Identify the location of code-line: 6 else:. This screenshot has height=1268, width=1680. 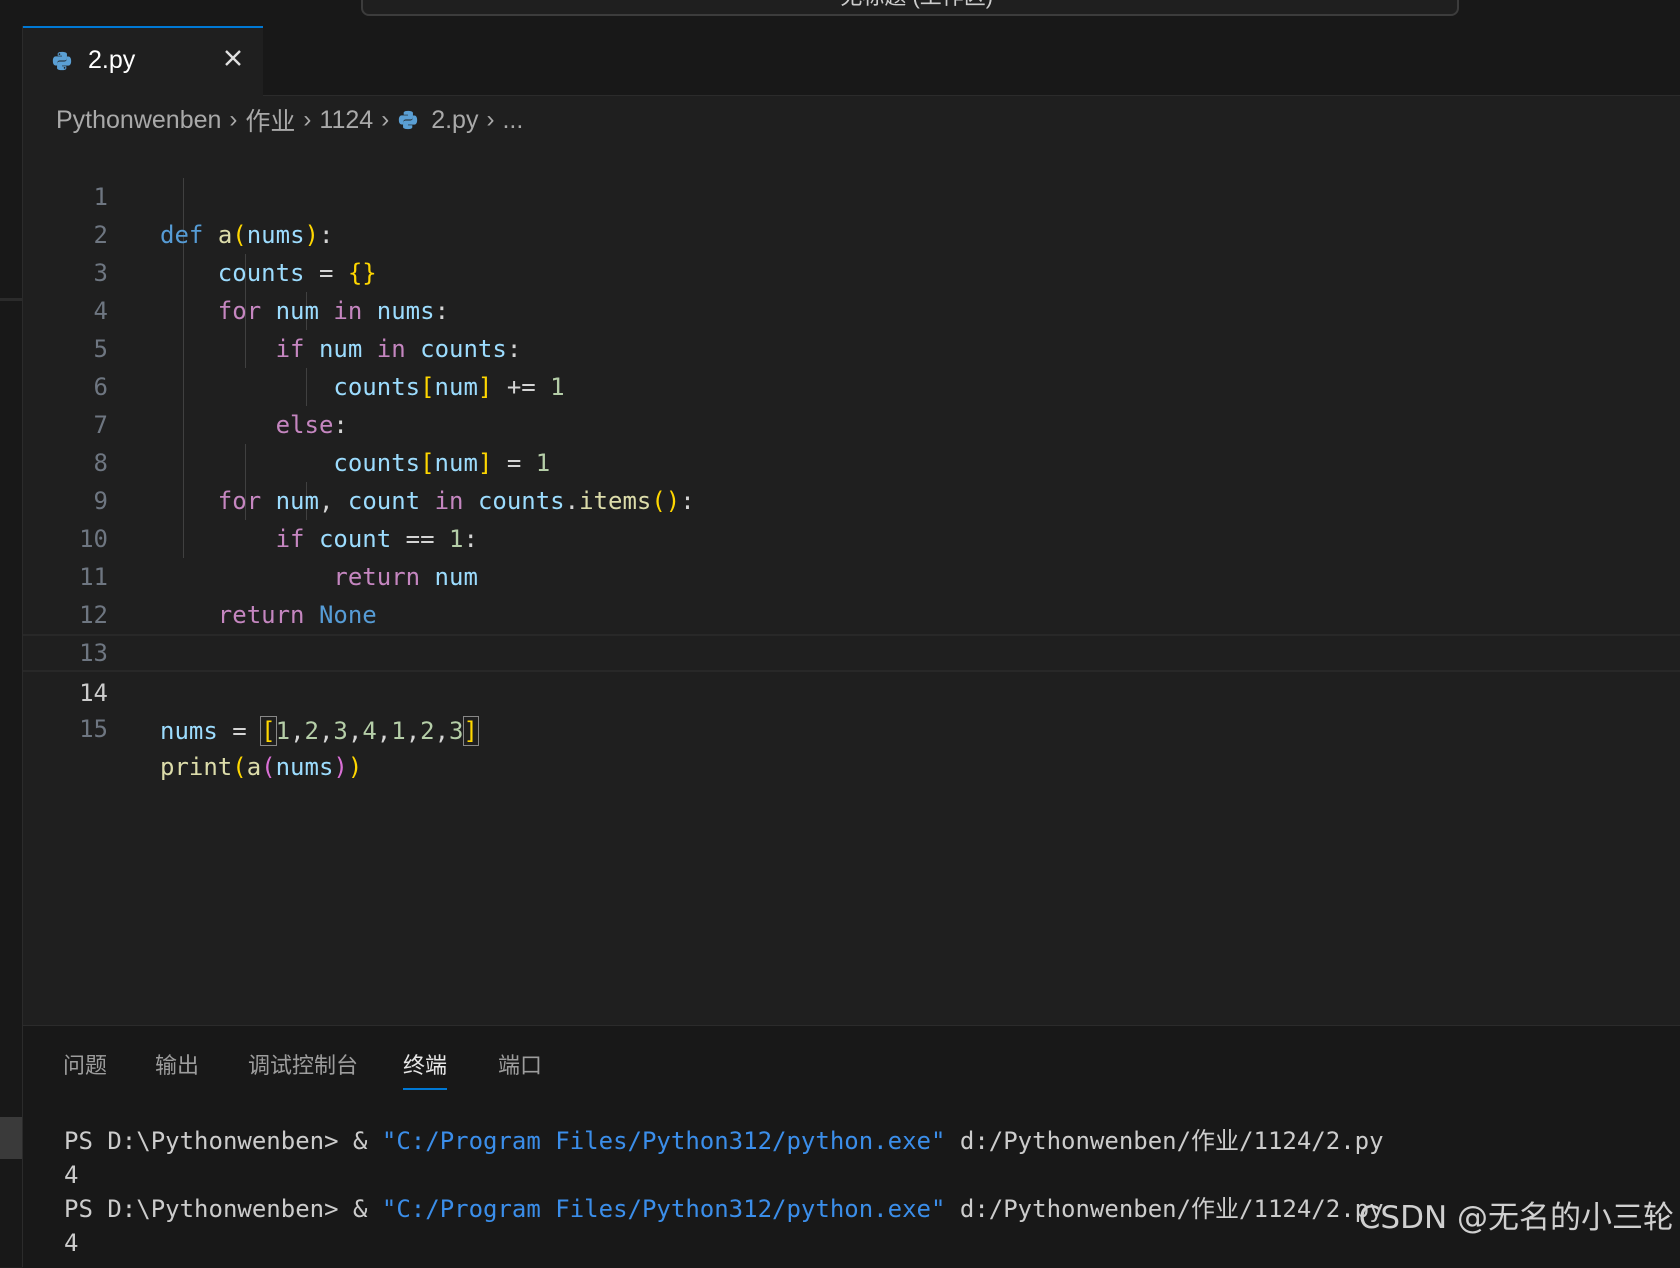
(851, 384).